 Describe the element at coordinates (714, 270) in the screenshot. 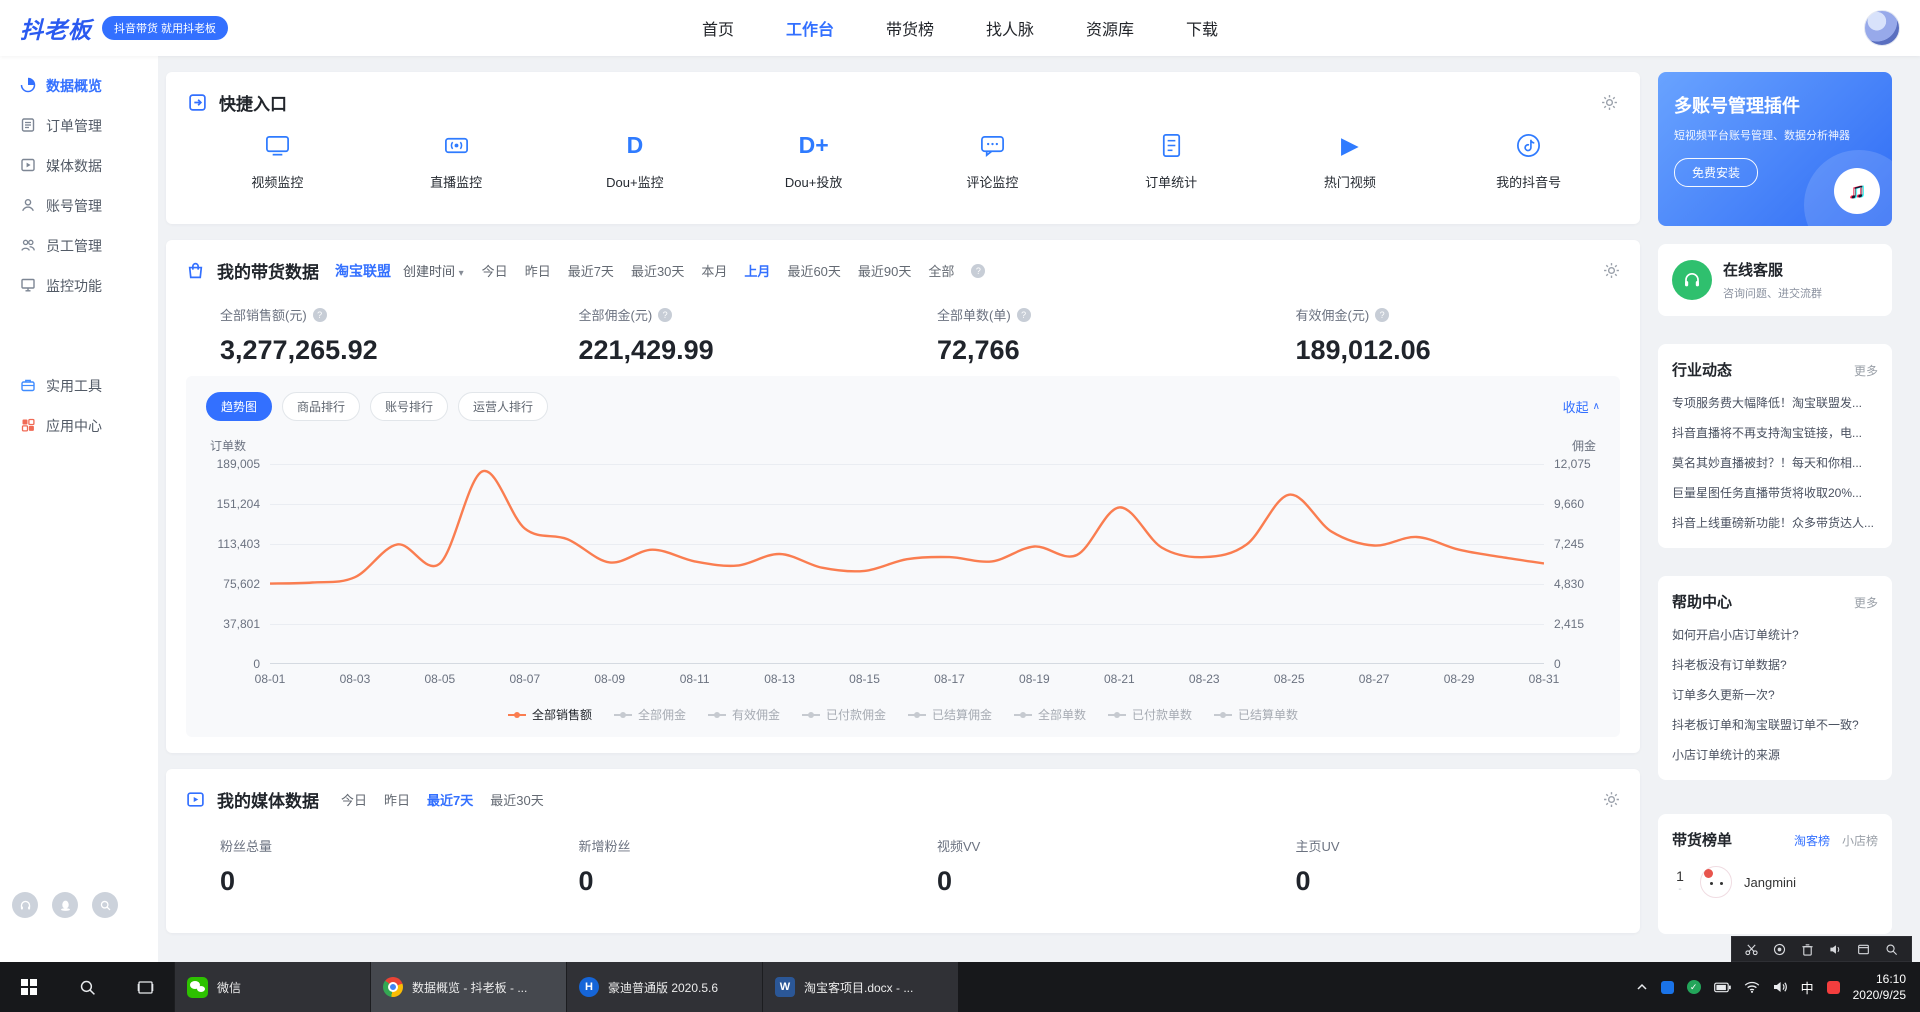

I see `filter-this-month: 本月` at that location.